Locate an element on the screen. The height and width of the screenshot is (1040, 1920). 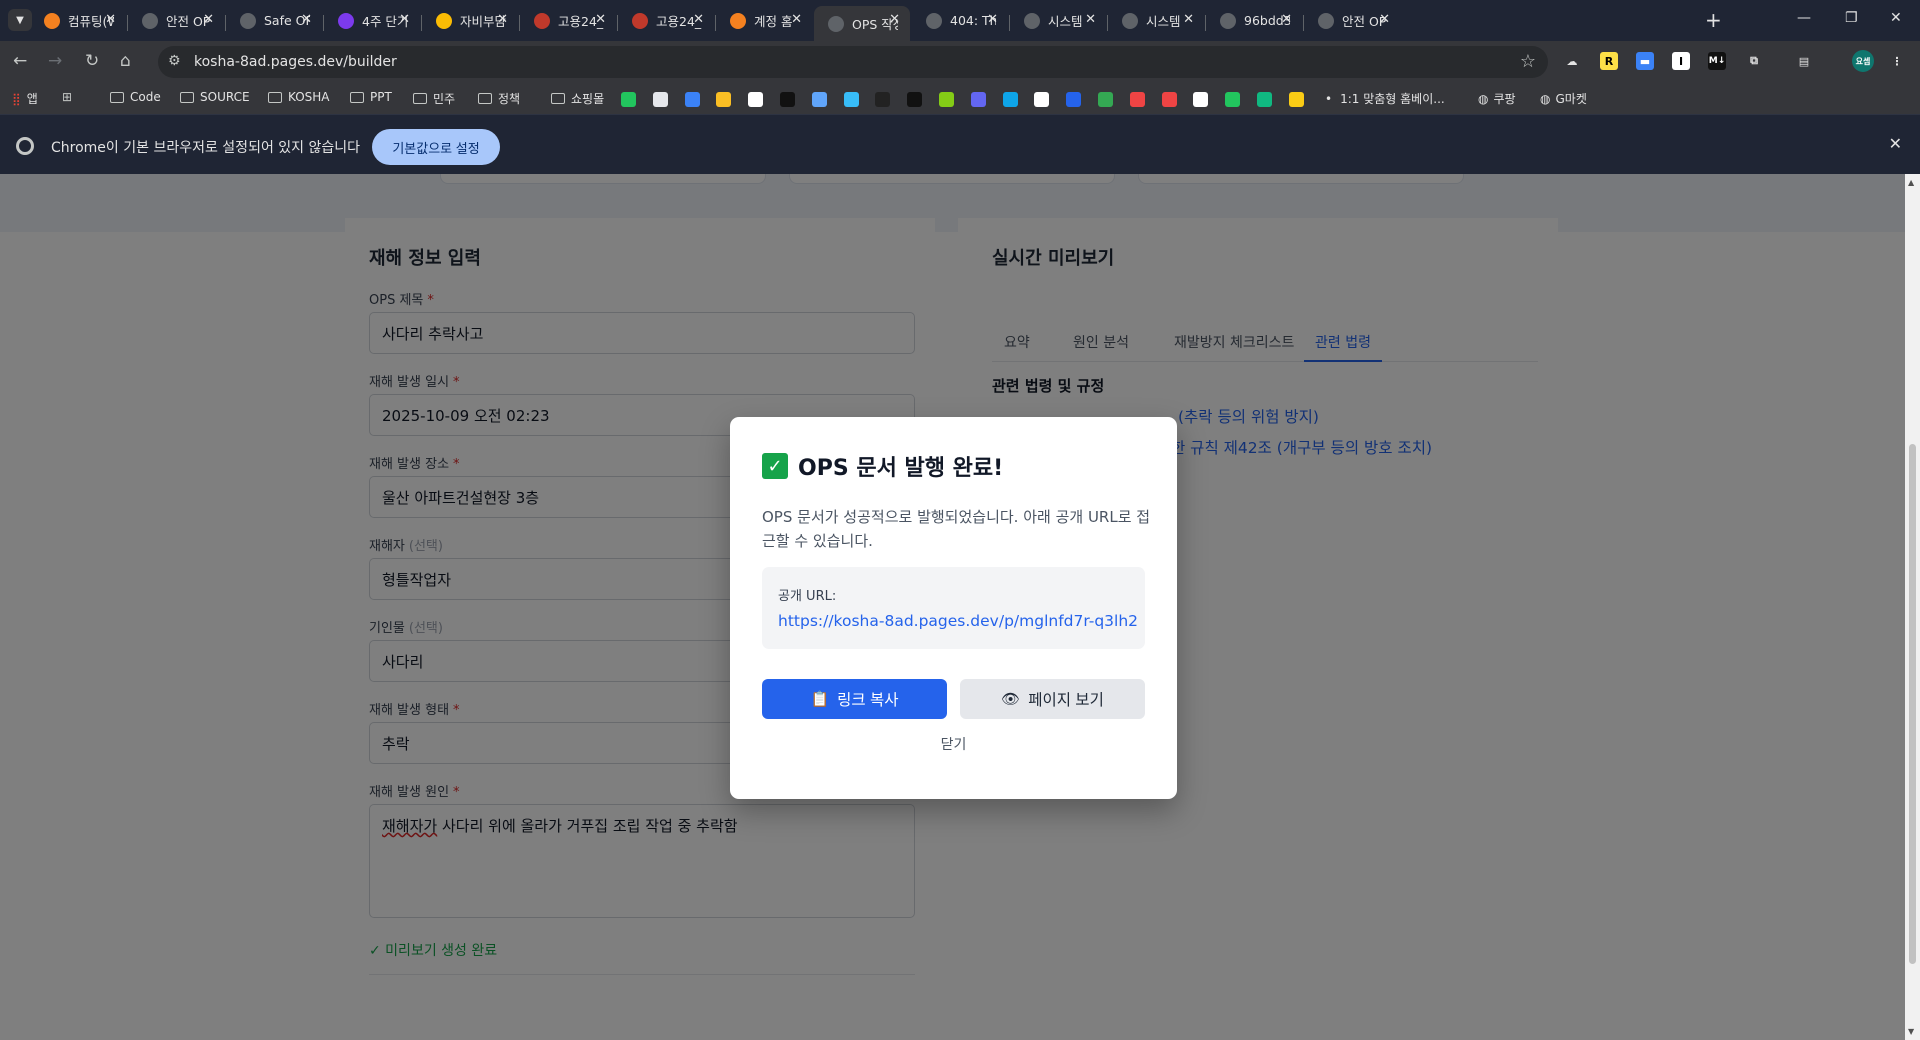
new-tab-button: + is located at coordinates (1713, 20).